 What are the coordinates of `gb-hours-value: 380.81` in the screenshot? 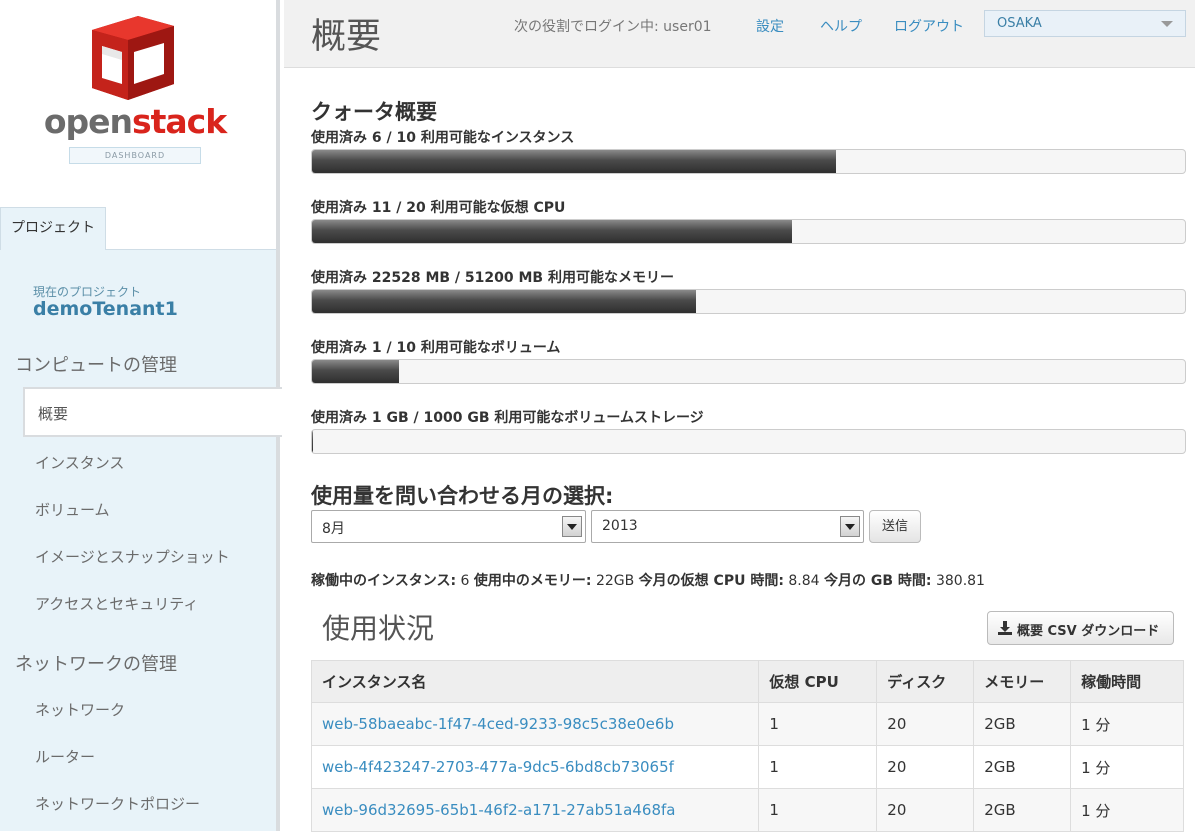 It's located at (960, 581).